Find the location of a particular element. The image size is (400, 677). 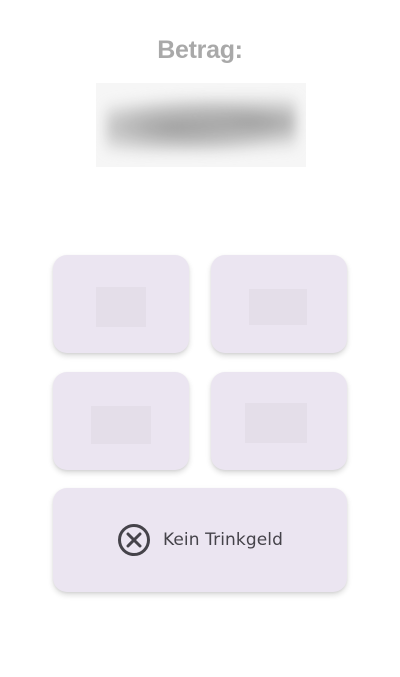

redacted-amount-blur is located at coordinates (201, 125).